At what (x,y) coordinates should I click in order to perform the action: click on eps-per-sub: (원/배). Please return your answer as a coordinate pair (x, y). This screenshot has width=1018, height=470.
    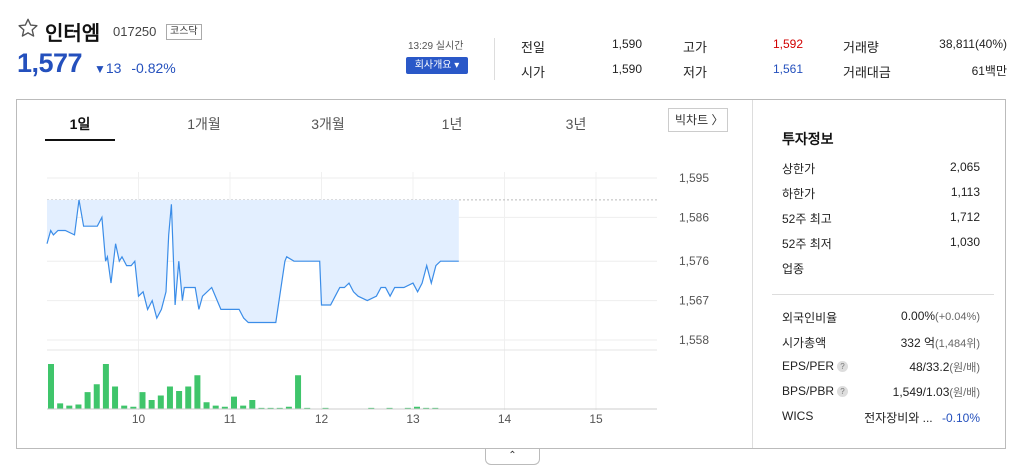
    Looking at the image, I should click on (964, 368).